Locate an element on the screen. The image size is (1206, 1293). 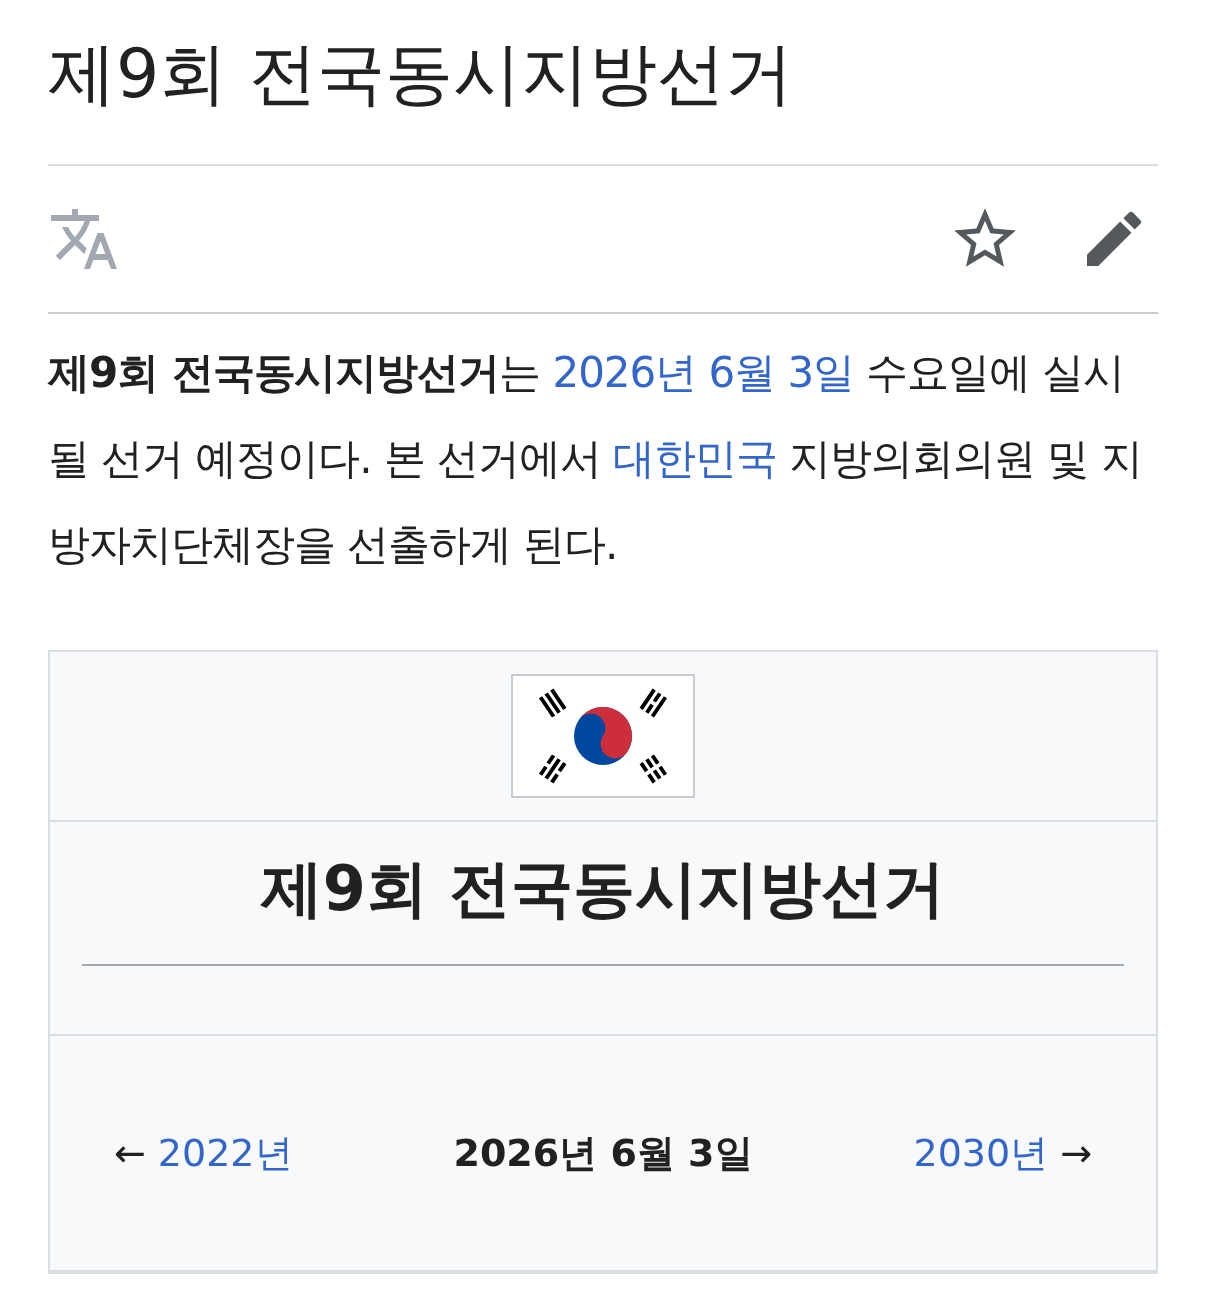
link: 2026년 6월 3일 is located at coordinates (703, 372).